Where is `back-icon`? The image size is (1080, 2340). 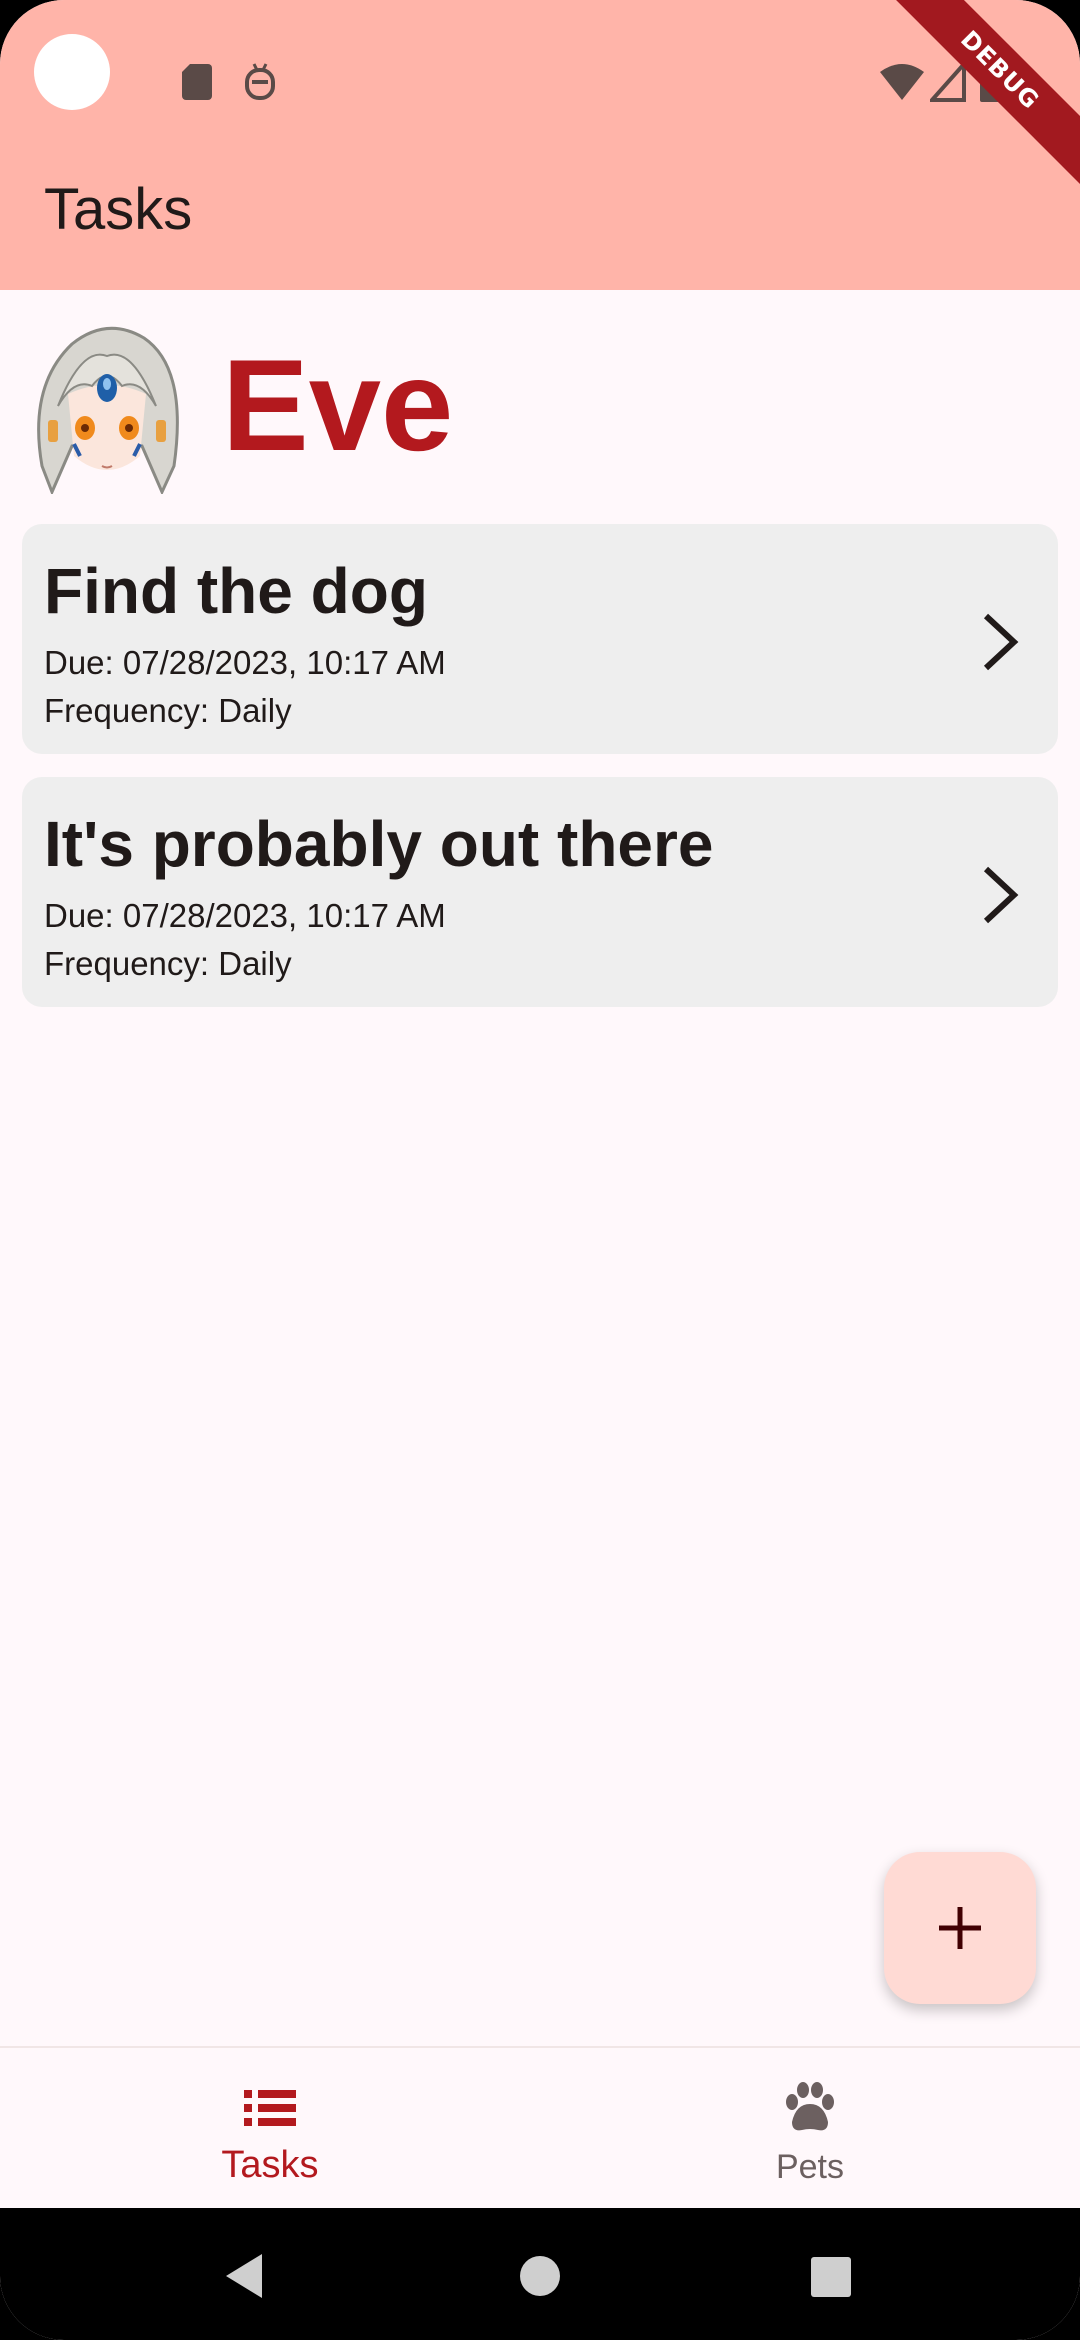 back-icon is located at coordinates (244, 2276).